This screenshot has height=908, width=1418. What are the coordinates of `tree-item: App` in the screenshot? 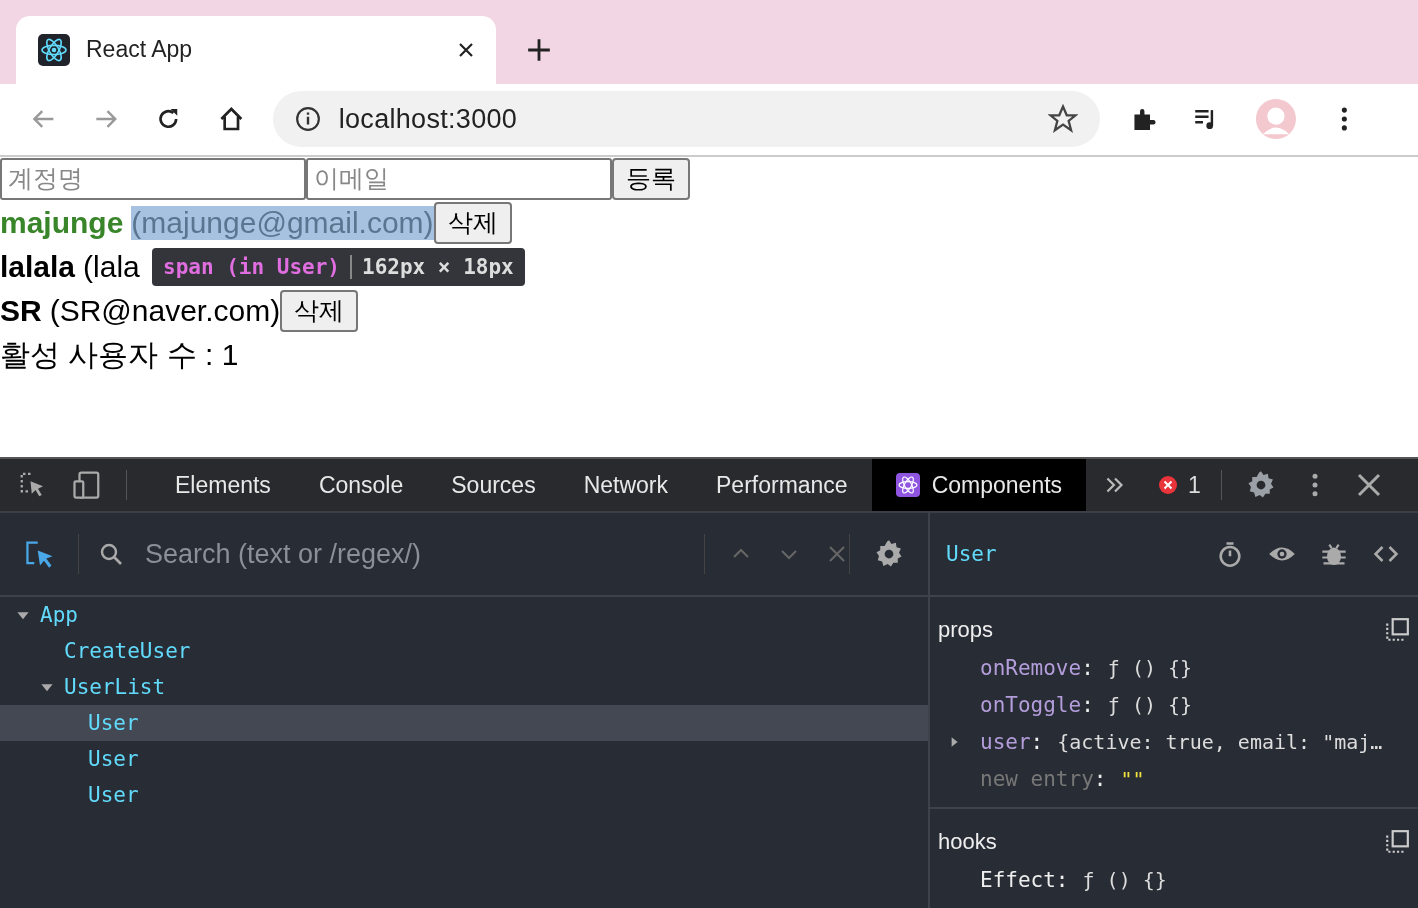 It's located at (464, 615).